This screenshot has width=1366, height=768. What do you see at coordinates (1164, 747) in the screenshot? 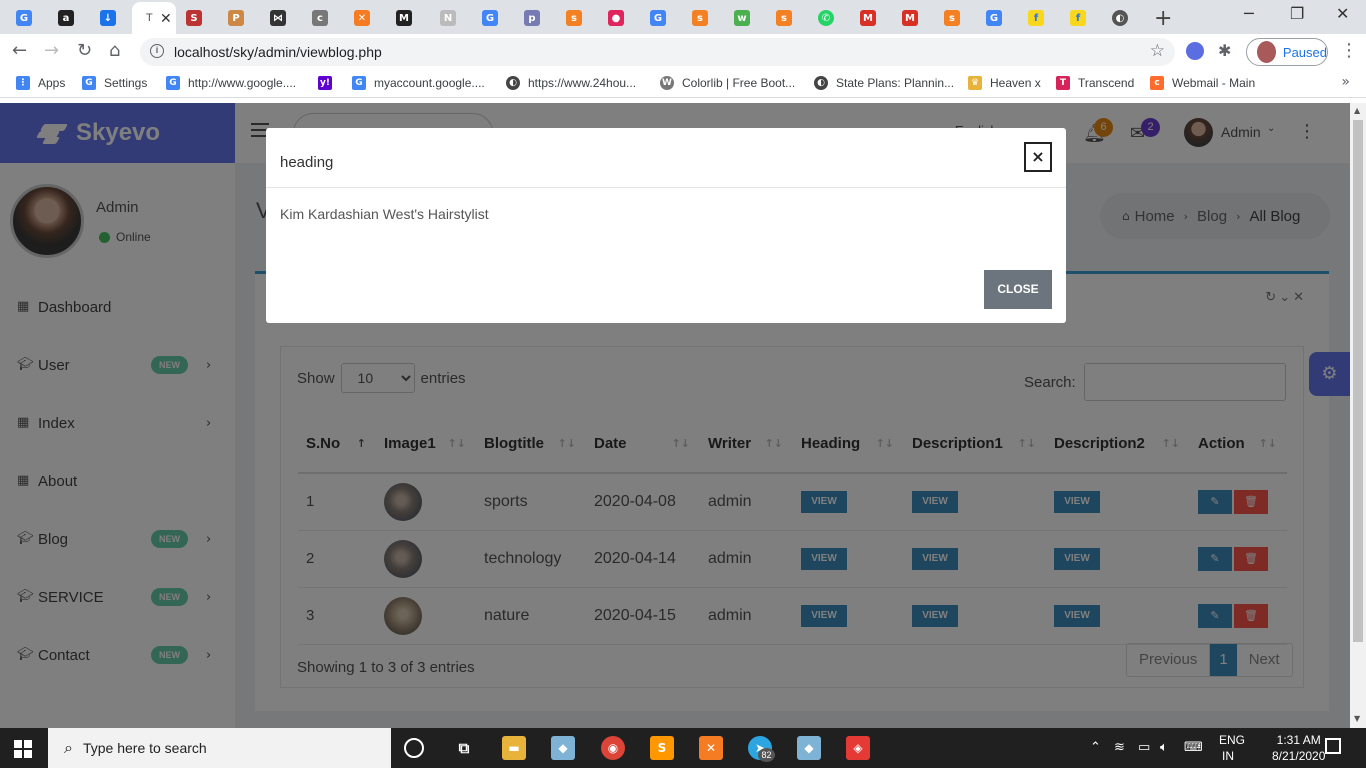
I see `volume-icon: 🔈︎` at bounding box center [1164, 747].